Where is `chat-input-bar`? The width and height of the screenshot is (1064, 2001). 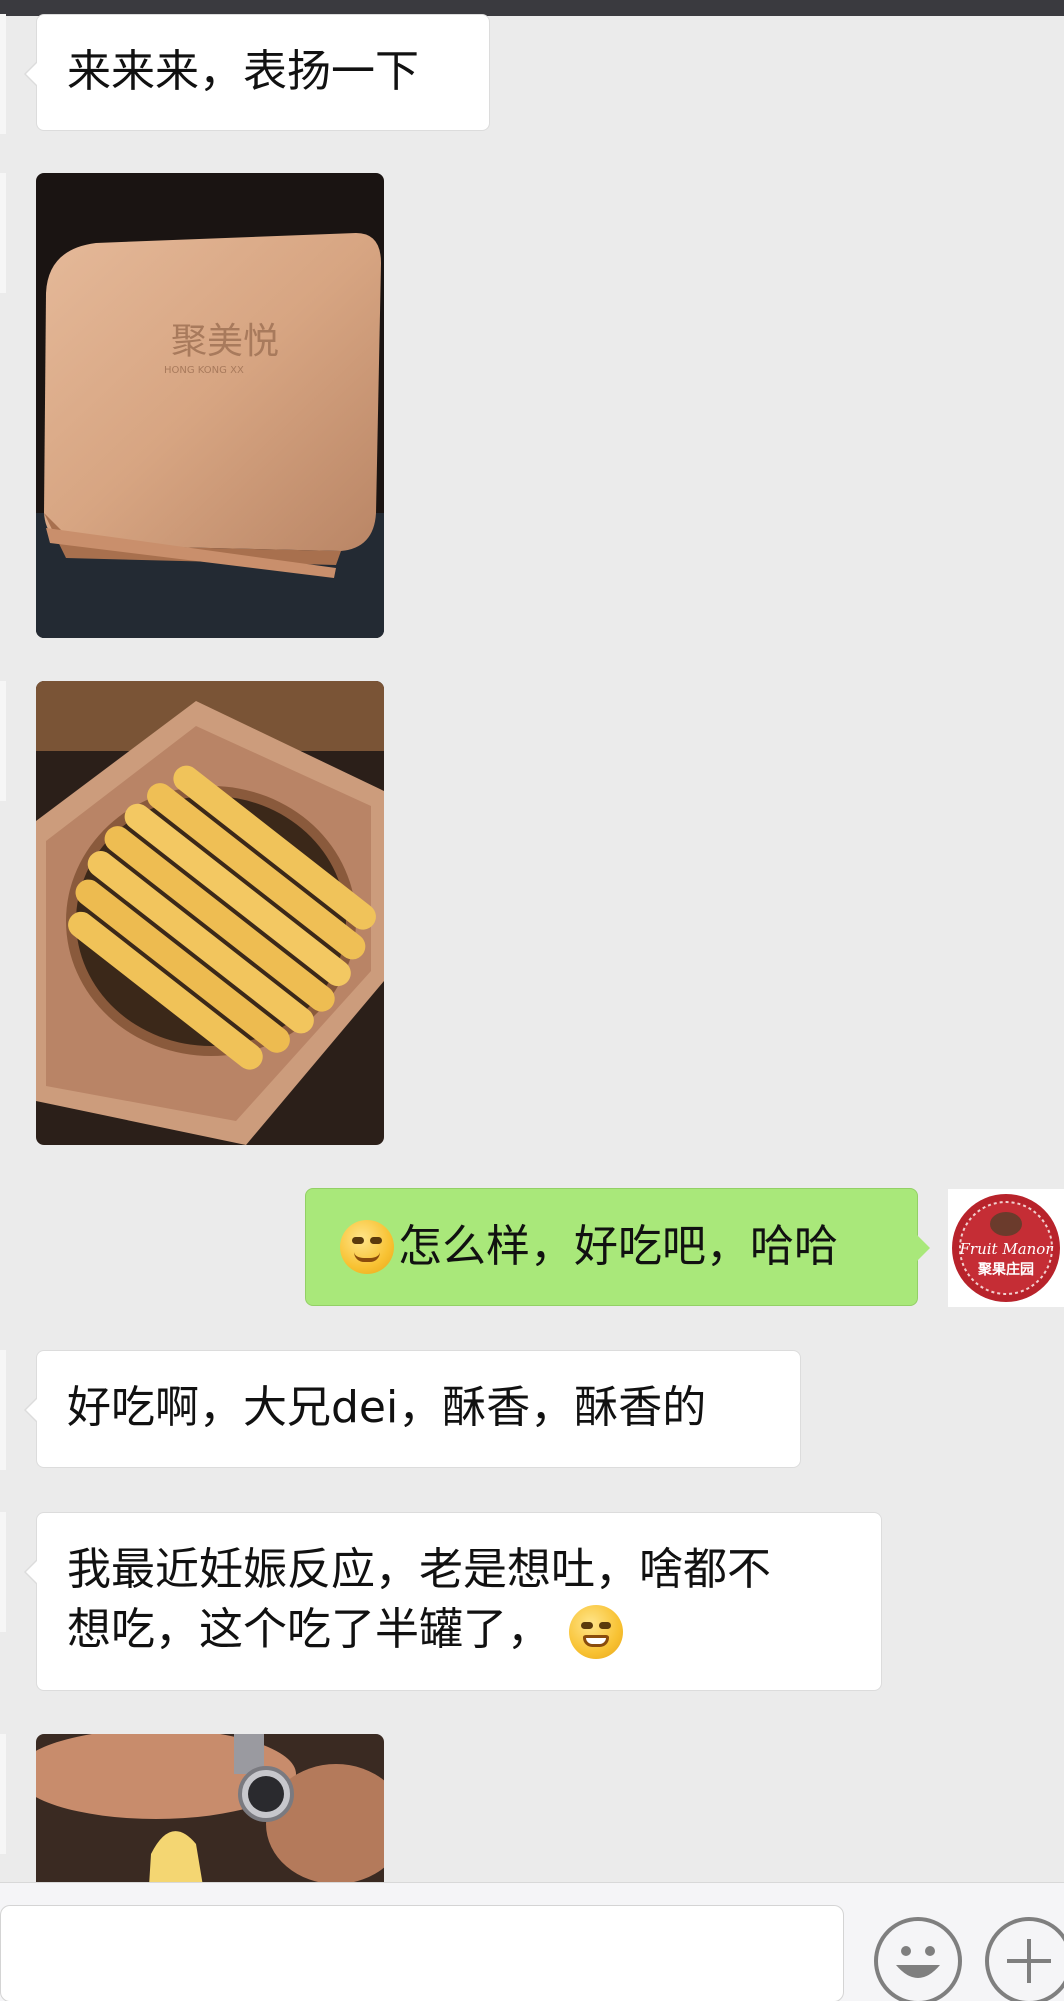 chat-input-bar is located at coordinates (532, 1941).